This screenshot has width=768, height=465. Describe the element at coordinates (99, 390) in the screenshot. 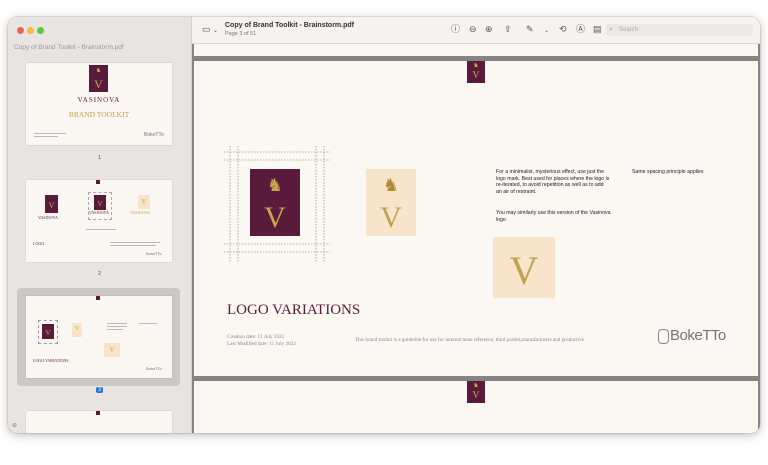

I see `thumbnail-number-selected: 3` at that location.